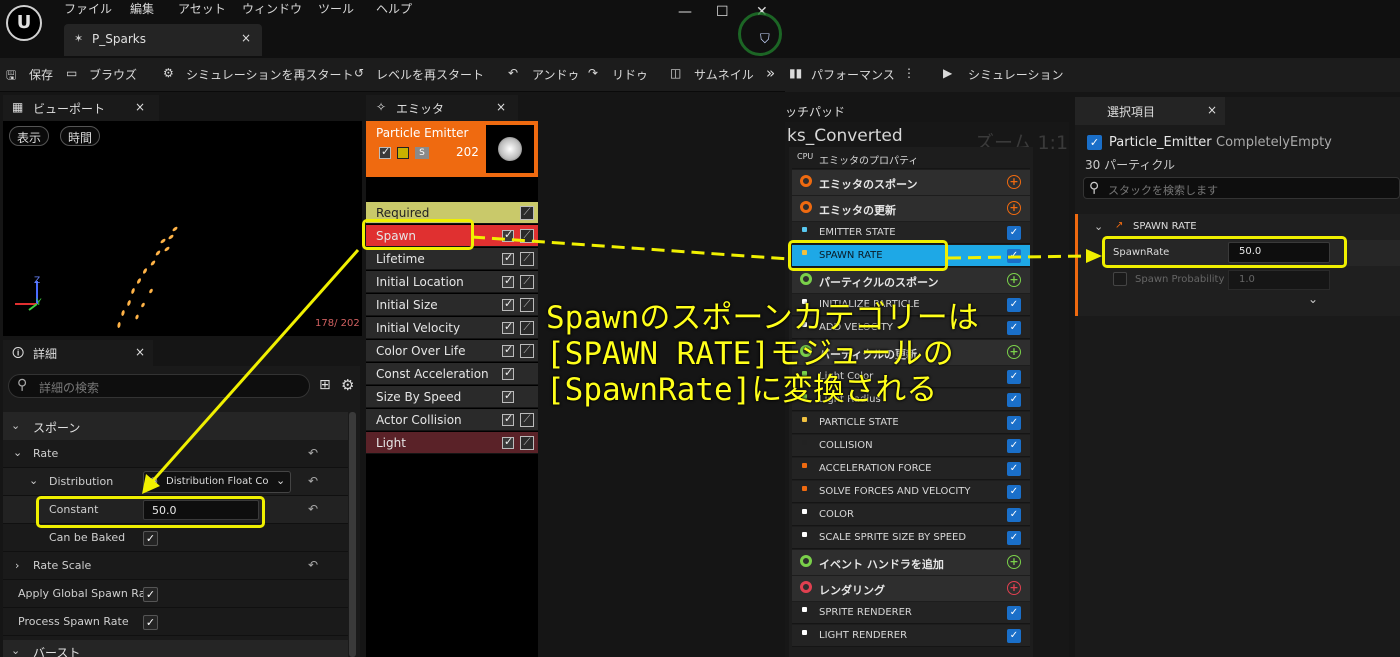  Describe the element at coordinates (1098, 226) in the screenshot. I see `chevron-down-icon: ⌄` at that location.